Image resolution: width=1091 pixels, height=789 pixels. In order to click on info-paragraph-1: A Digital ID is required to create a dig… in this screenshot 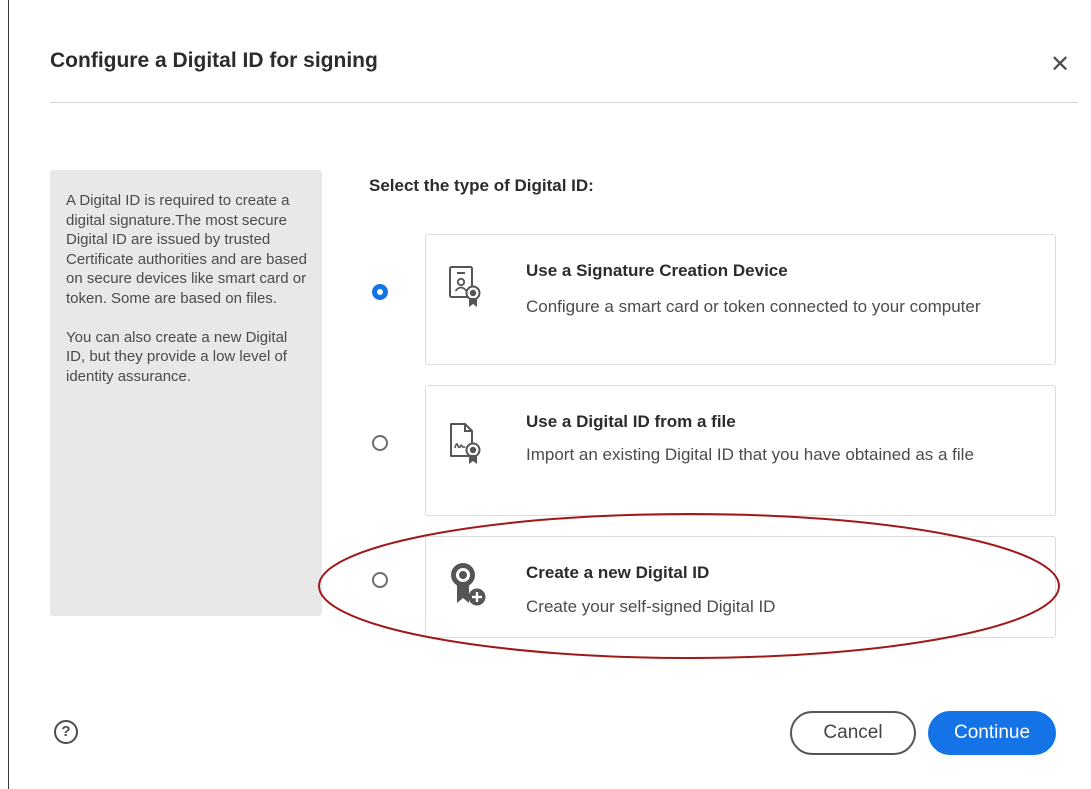, I will do `click(186, 249)`.